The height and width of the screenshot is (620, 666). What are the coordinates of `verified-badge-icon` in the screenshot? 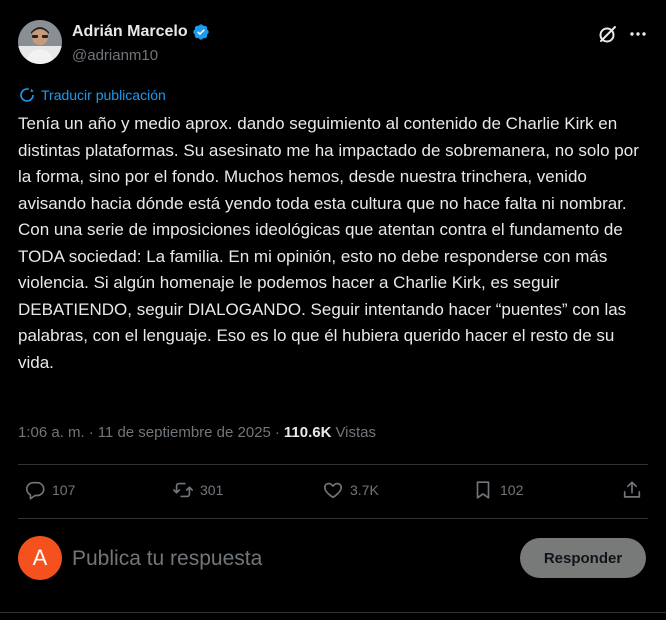 It's located at (201, 32).